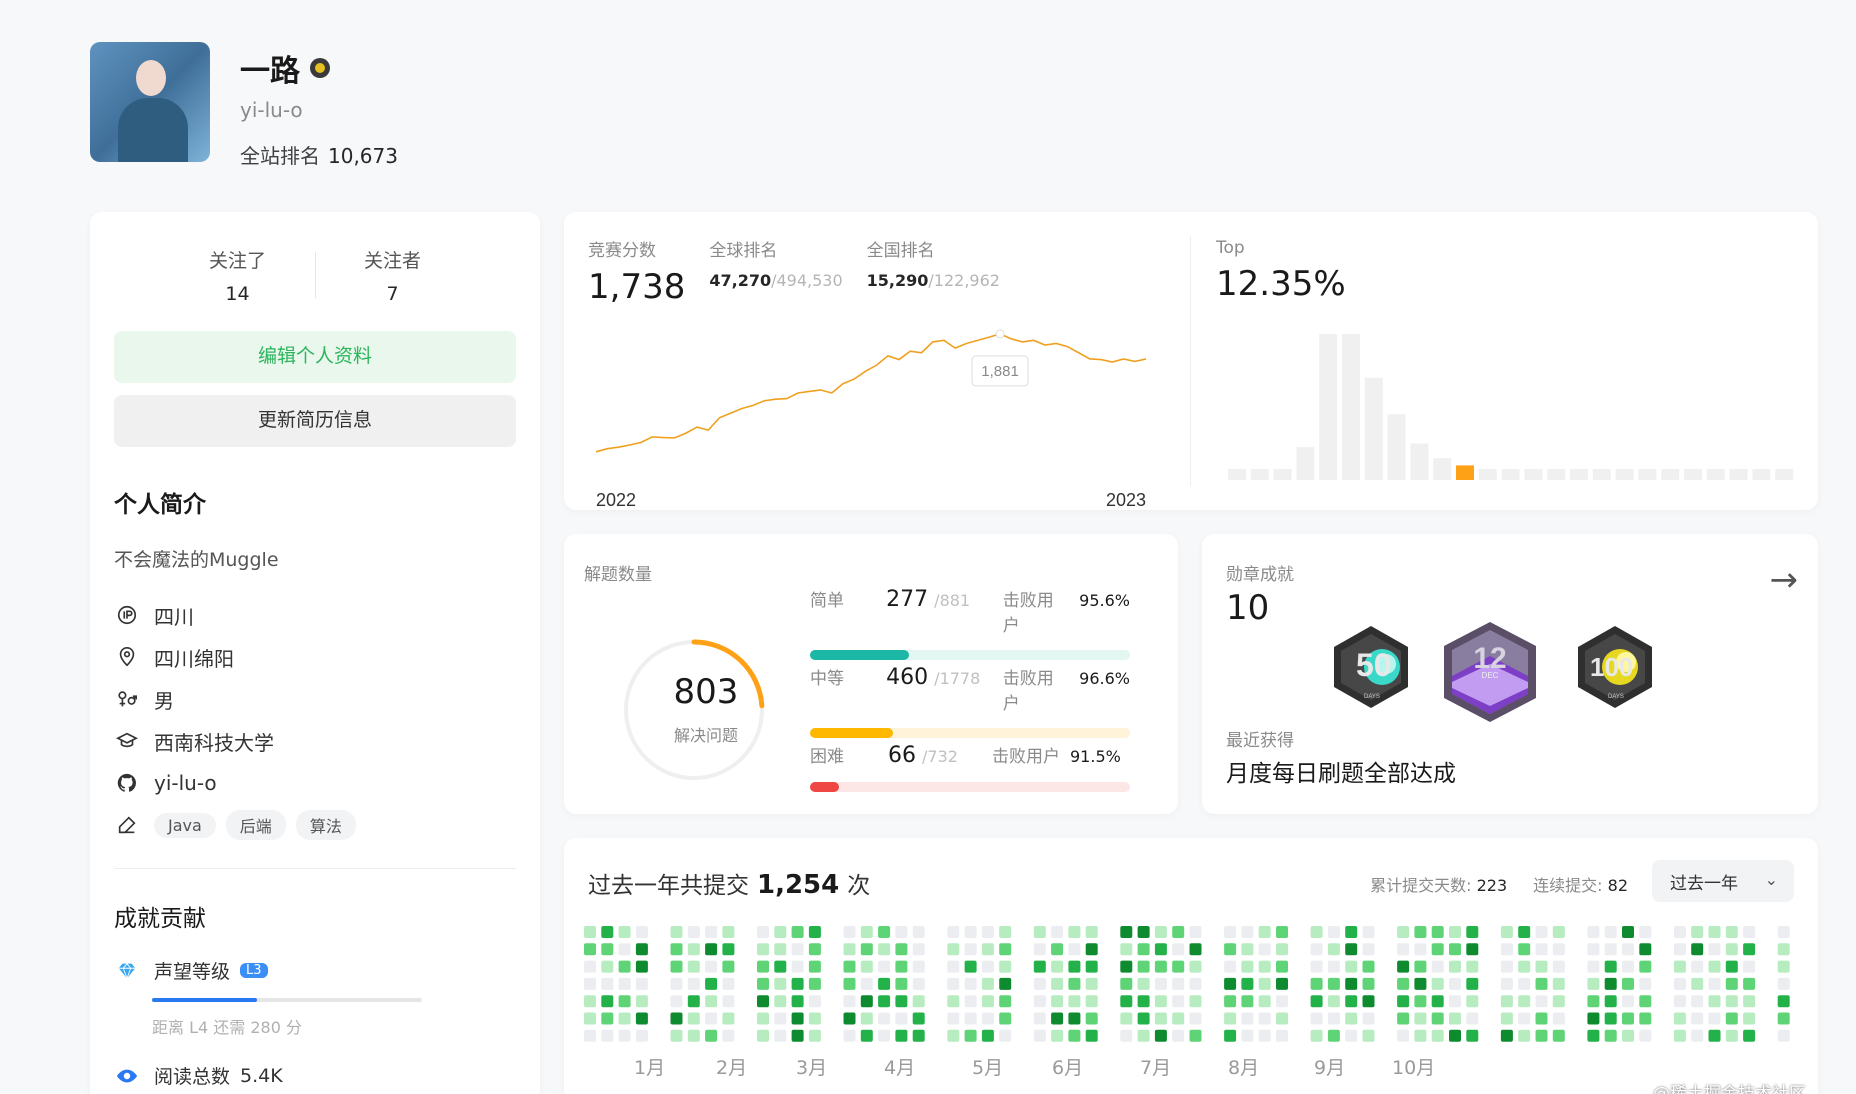  I want to click on range-select: 过去一年 ⌄, so click(1723, 881).